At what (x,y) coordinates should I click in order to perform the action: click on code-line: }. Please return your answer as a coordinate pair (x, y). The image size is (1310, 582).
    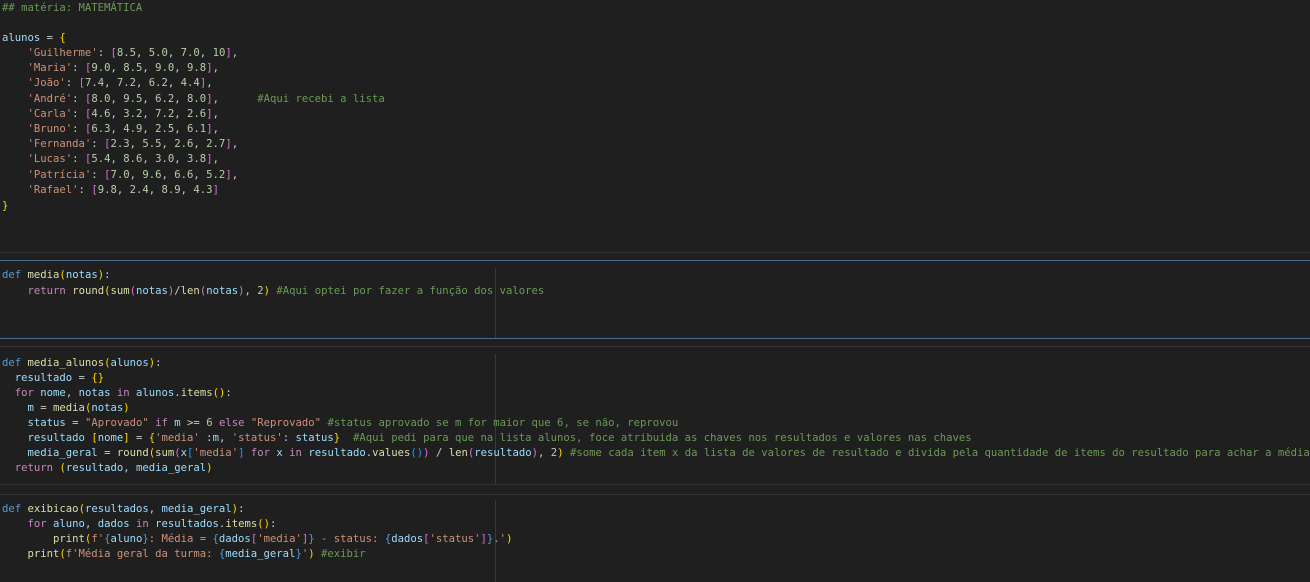
    Looking at the image, I should click on (5, 206).